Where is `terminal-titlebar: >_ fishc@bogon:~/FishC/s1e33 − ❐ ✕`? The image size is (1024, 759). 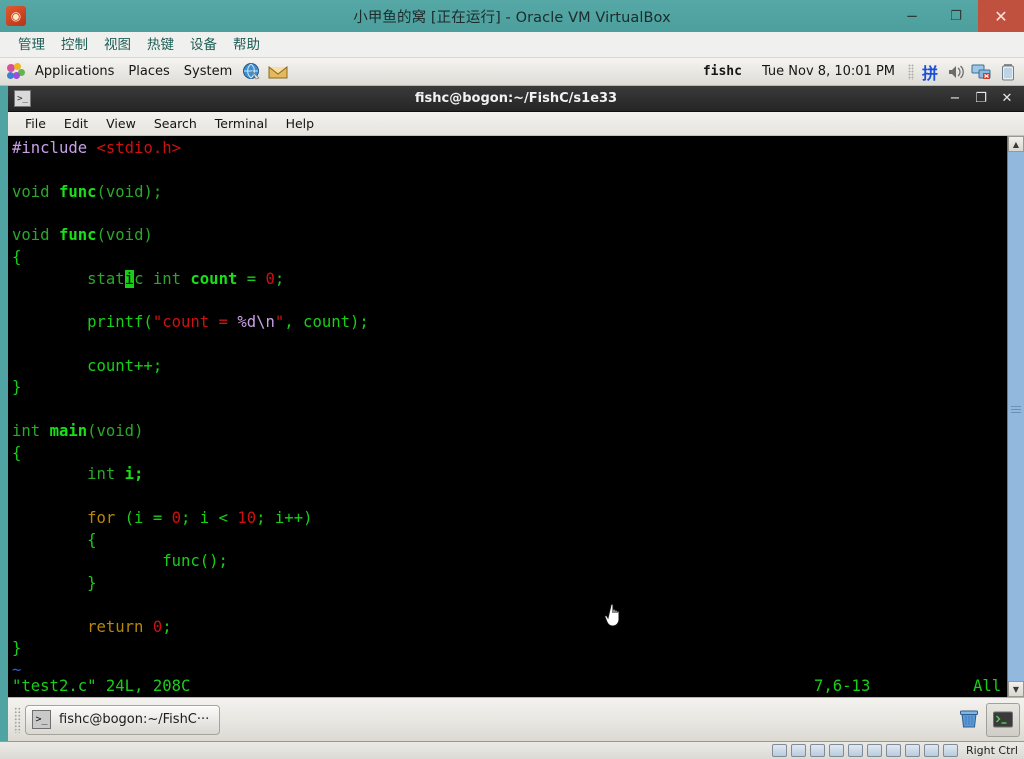 terminal-titlebar: >_ fishc@bogon:~/FishC/s1e33 − ❐ ✕ is located at coordinates (516, 99).